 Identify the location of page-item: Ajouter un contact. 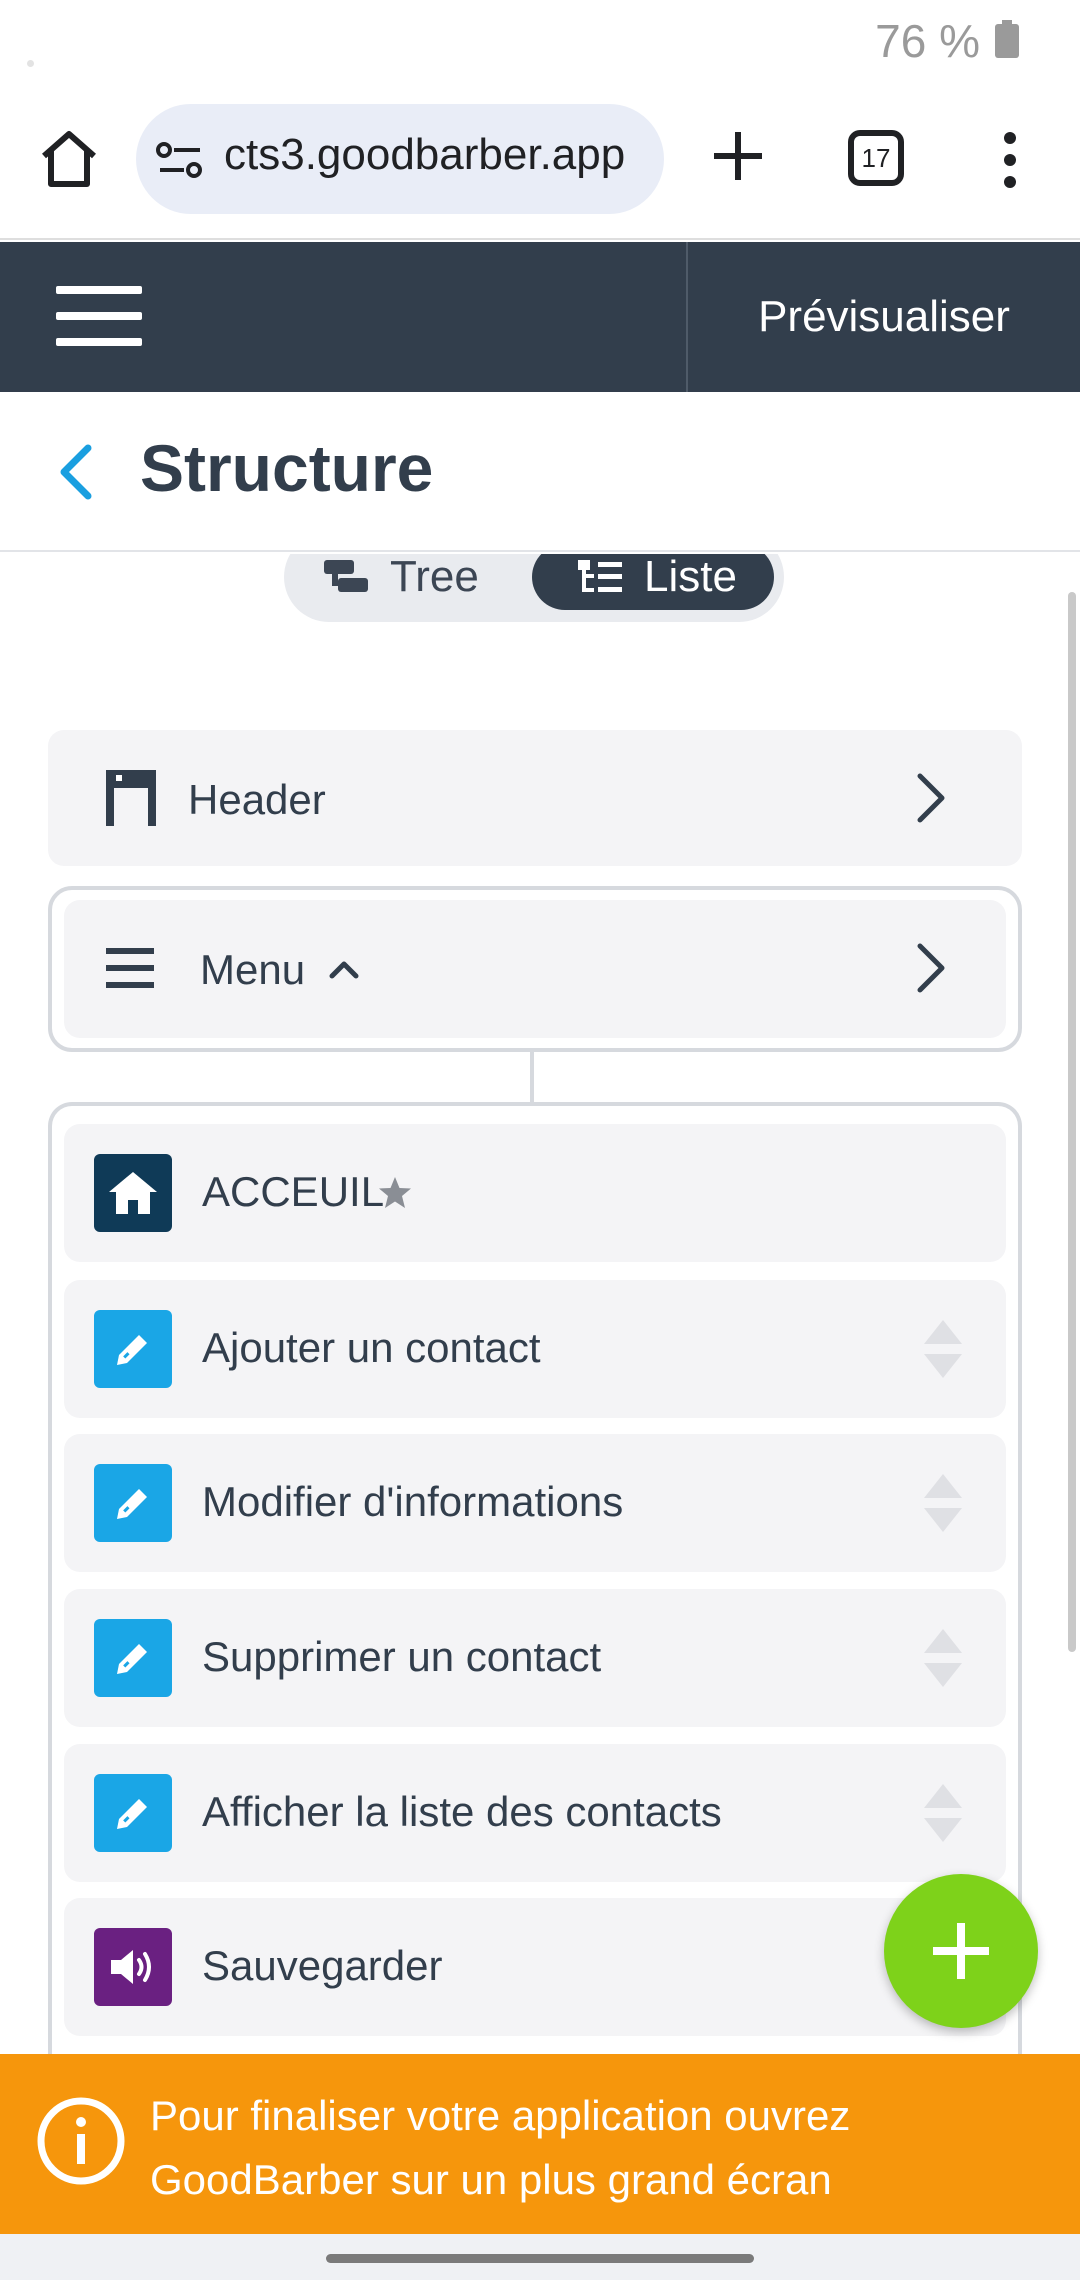
(535, 1349).